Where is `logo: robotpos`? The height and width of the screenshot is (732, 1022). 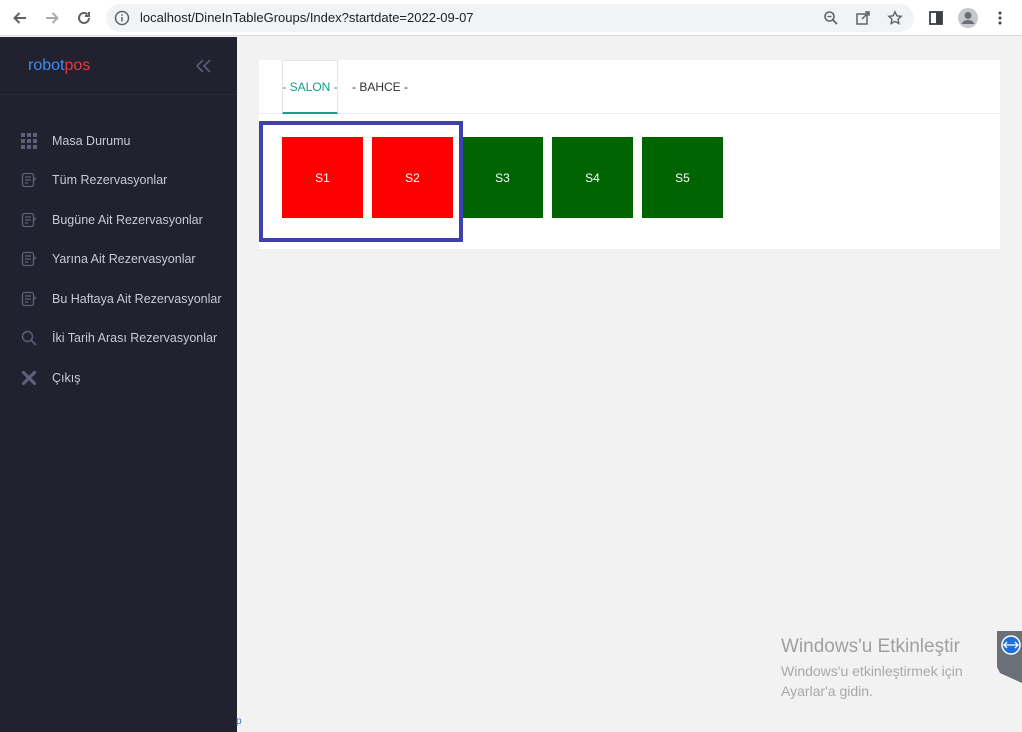 logo: robotpos is located at coordinates (59, 66).